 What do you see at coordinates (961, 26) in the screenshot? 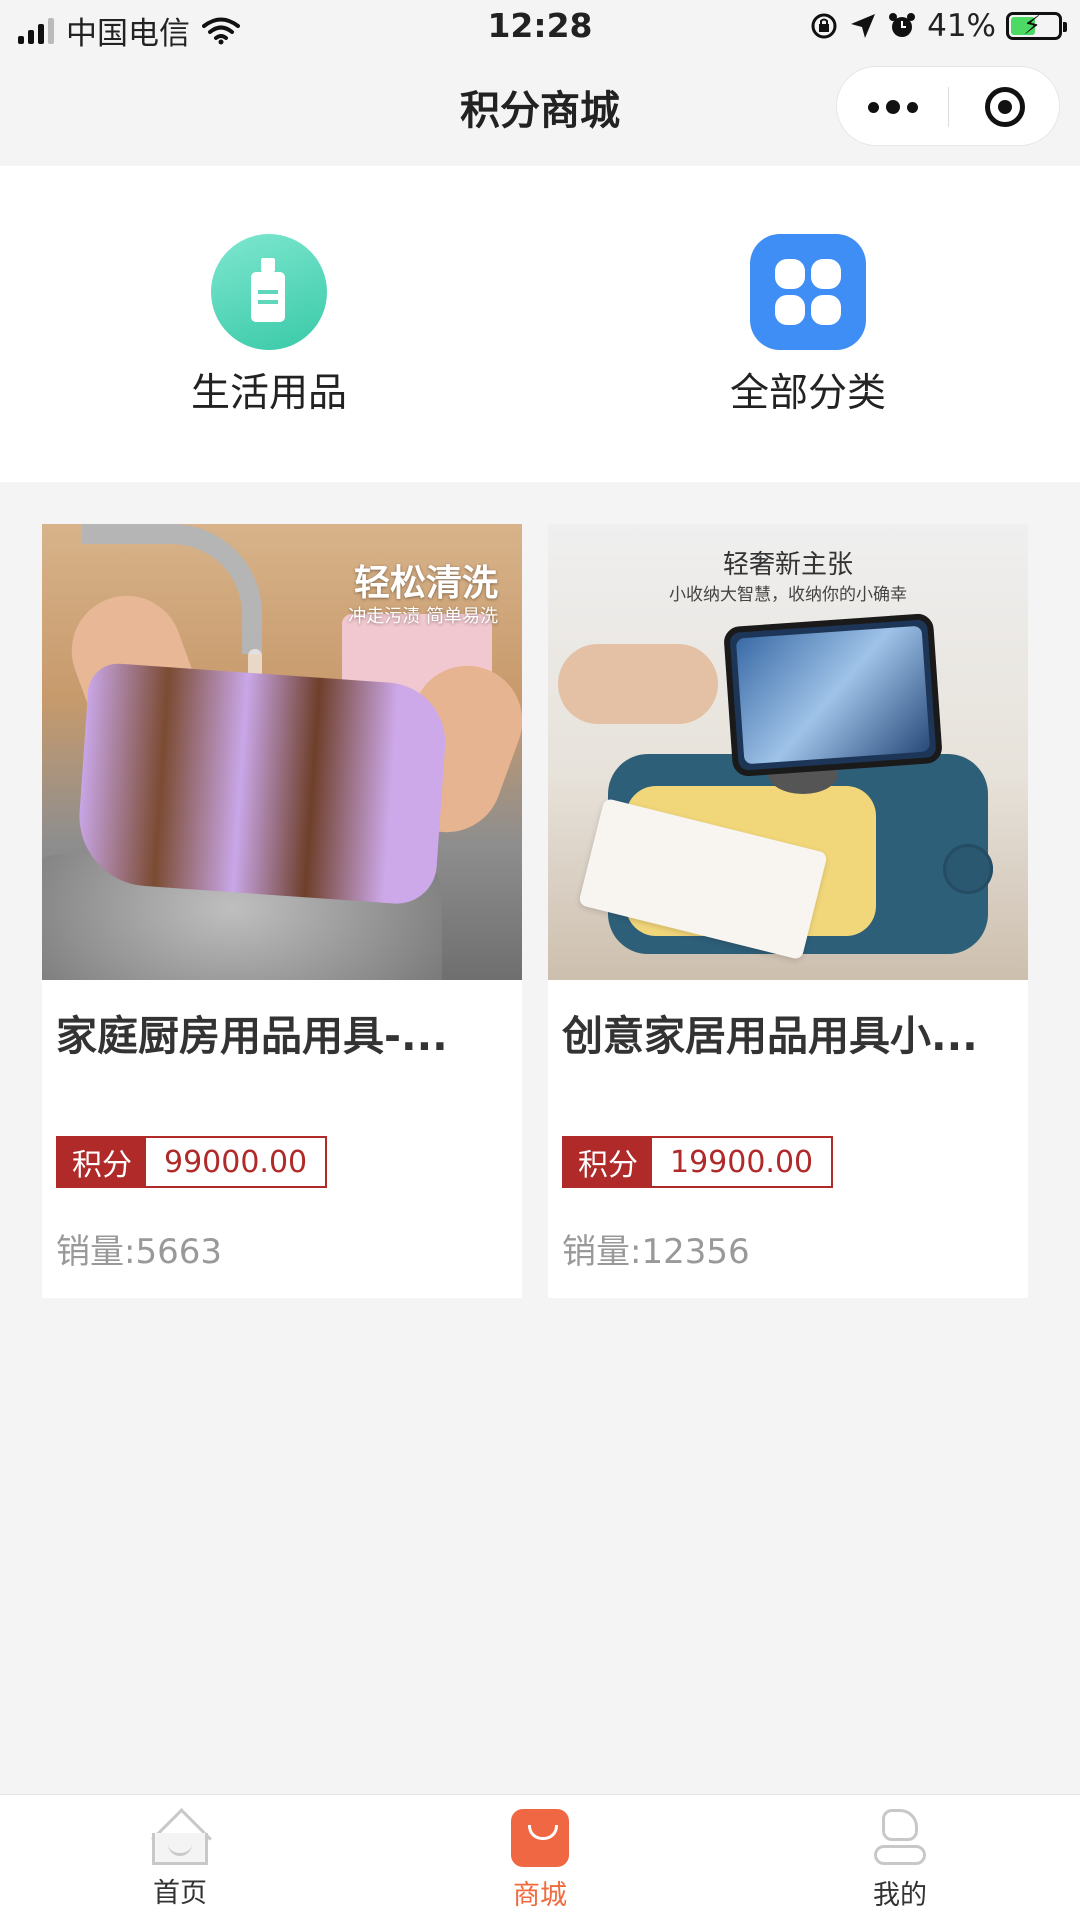
I see `battery-percent: 41%` at bounding box center [961, 26].